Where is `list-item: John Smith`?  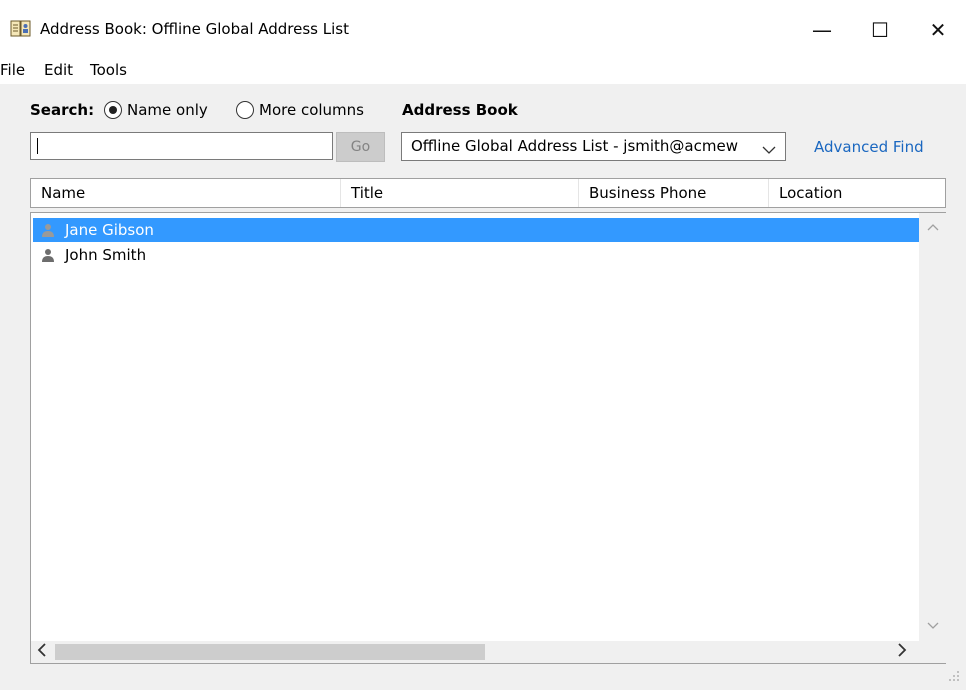
list-item: John Smith is located at coordinates (476, 255).